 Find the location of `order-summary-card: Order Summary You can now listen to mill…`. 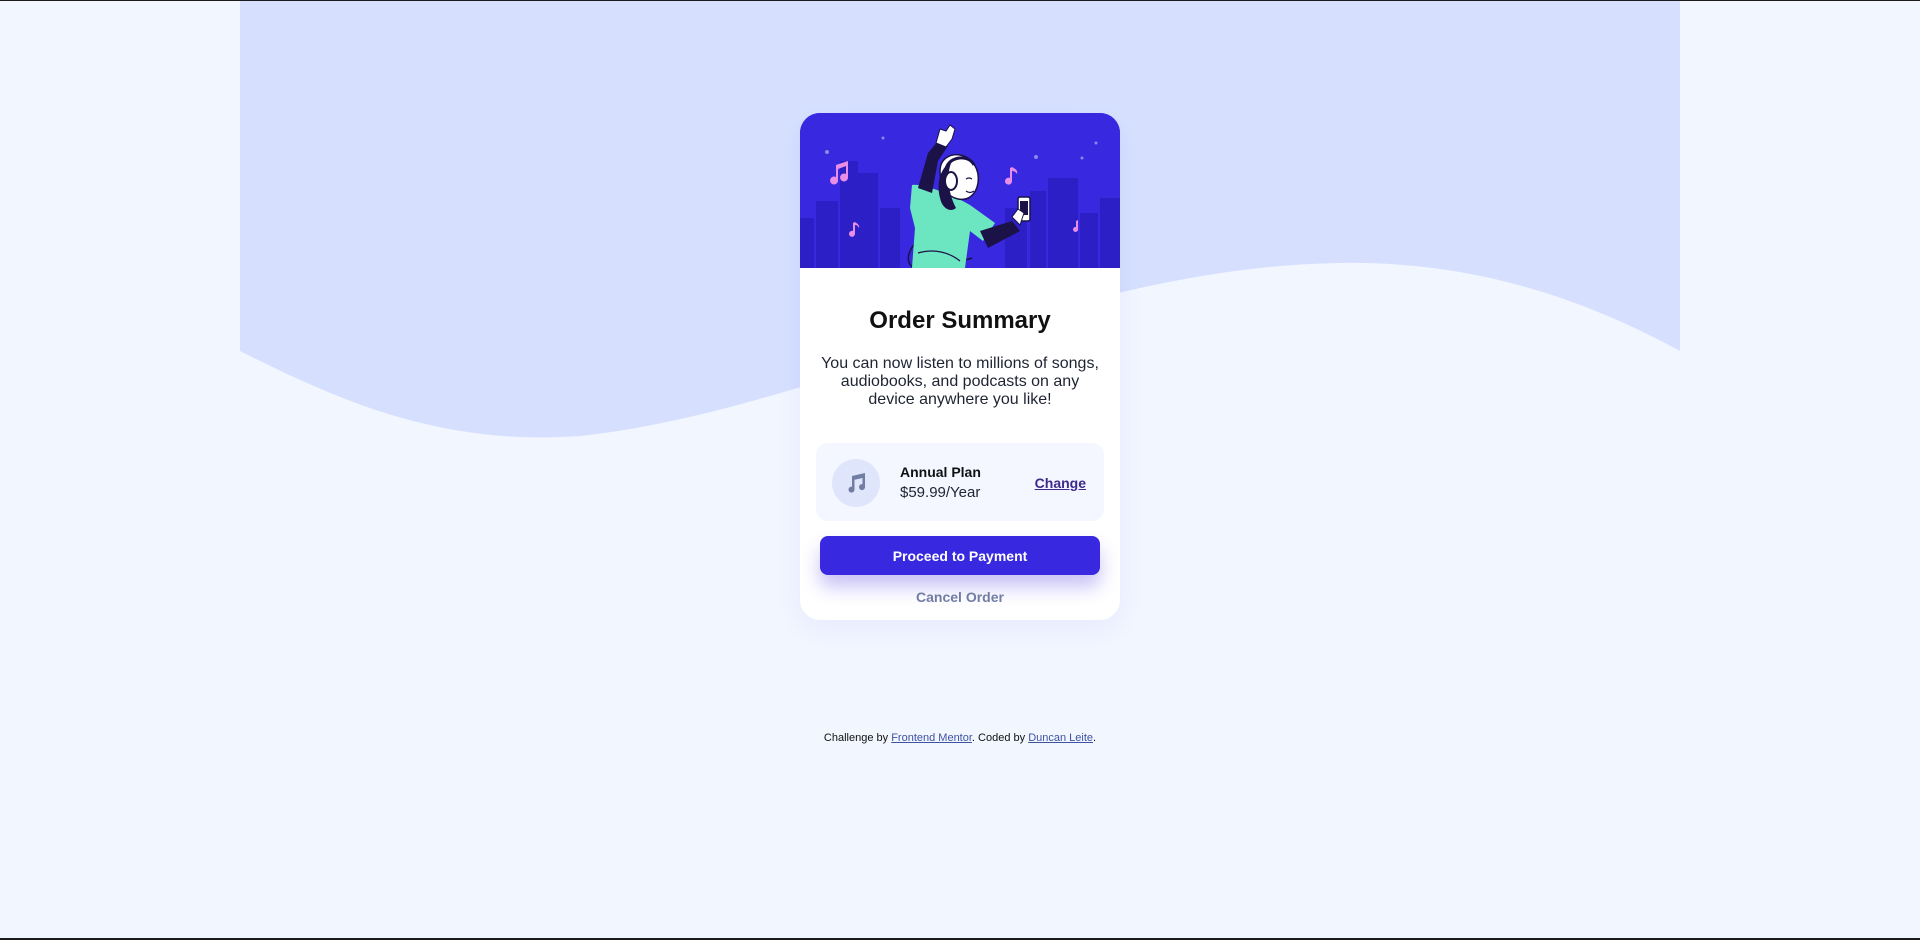

order-summary-card: Order Summary You can now listen to mill… is located at coordinates (960, 366).